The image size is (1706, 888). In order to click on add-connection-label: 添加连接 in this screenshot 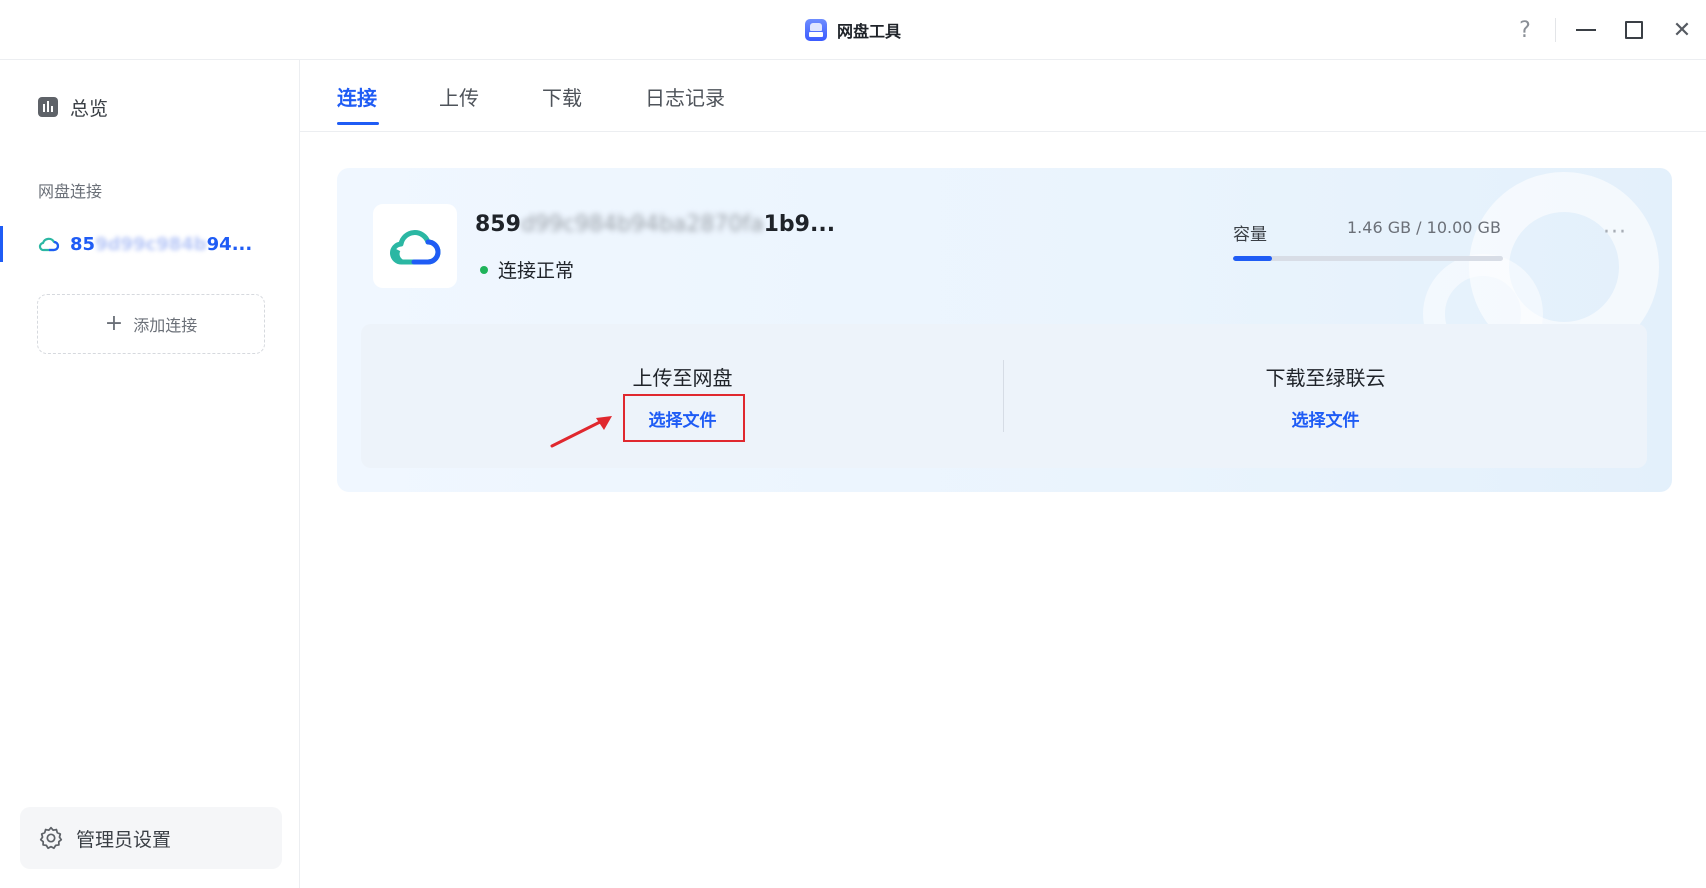, I will do `click(165, 325)`.